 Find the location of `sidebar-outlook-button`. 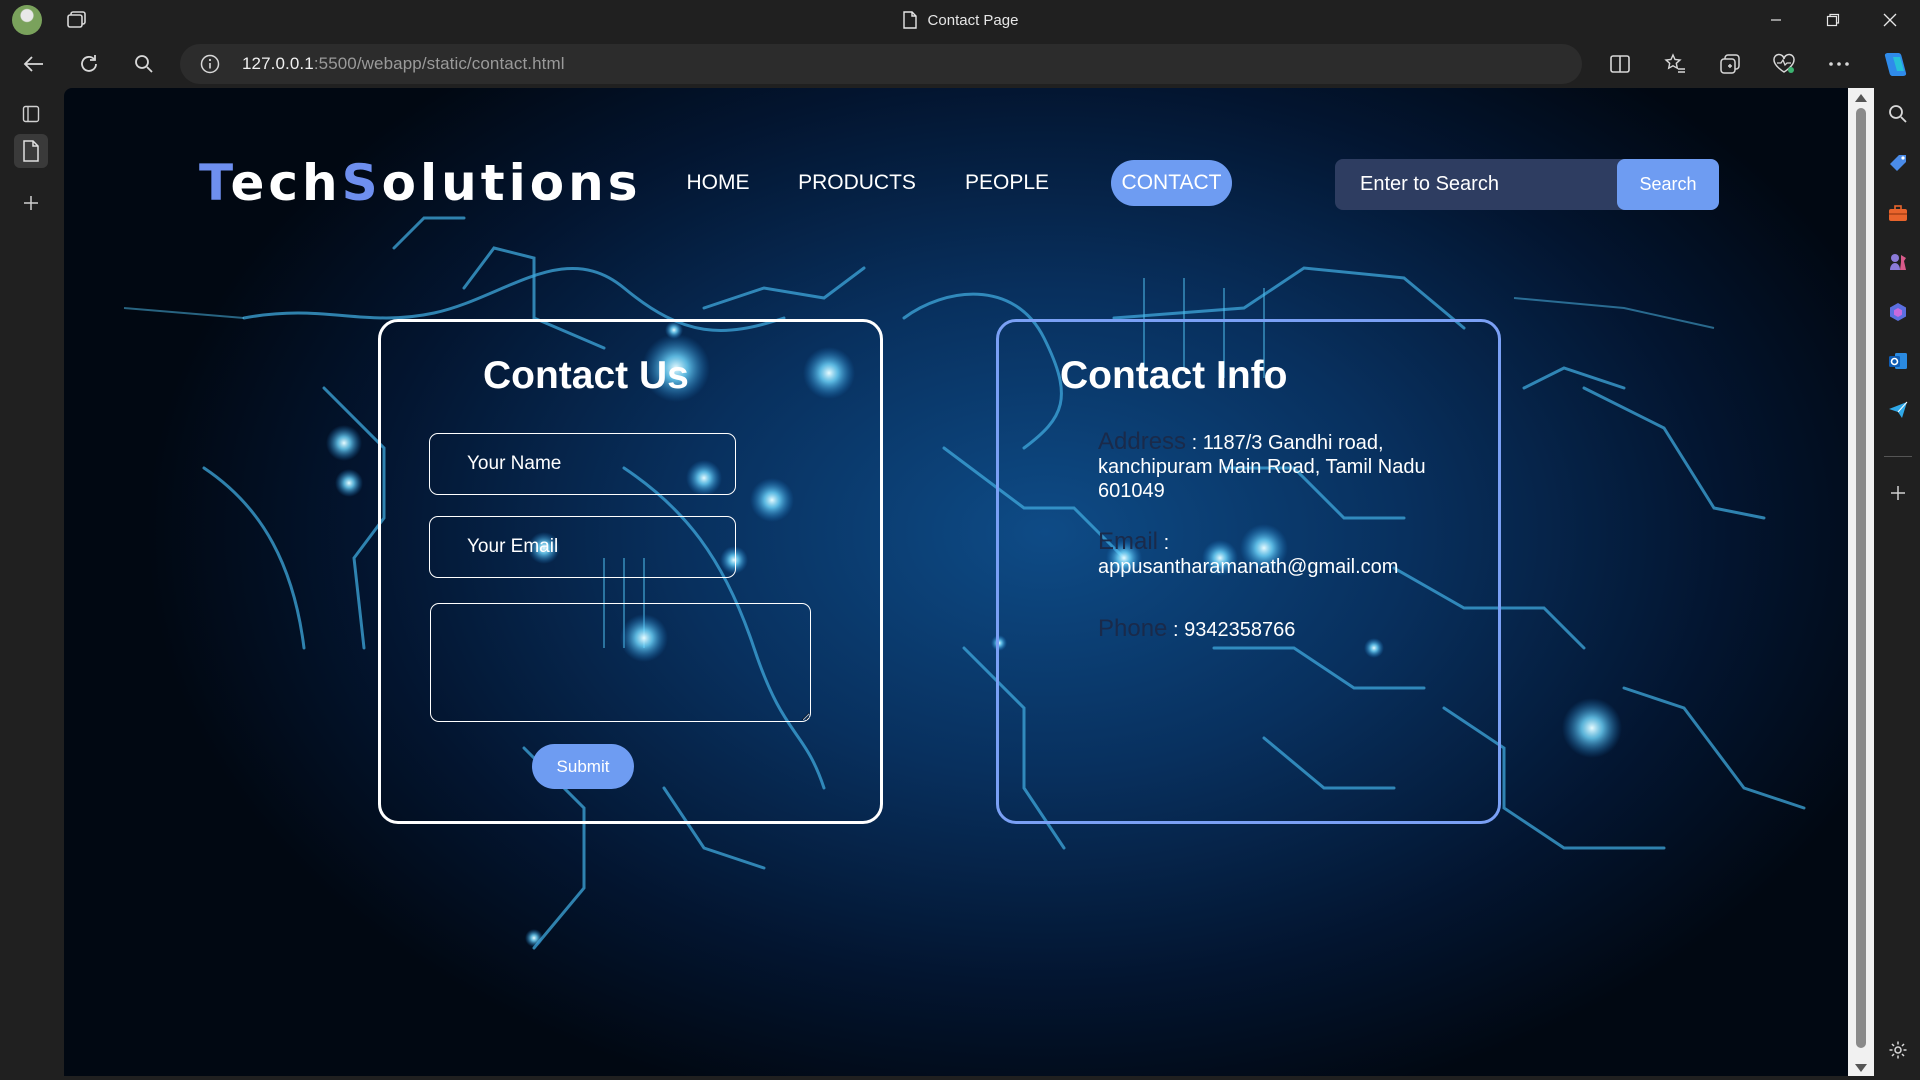

sidebar-outlook-button is located at coordinates (1898, 361).